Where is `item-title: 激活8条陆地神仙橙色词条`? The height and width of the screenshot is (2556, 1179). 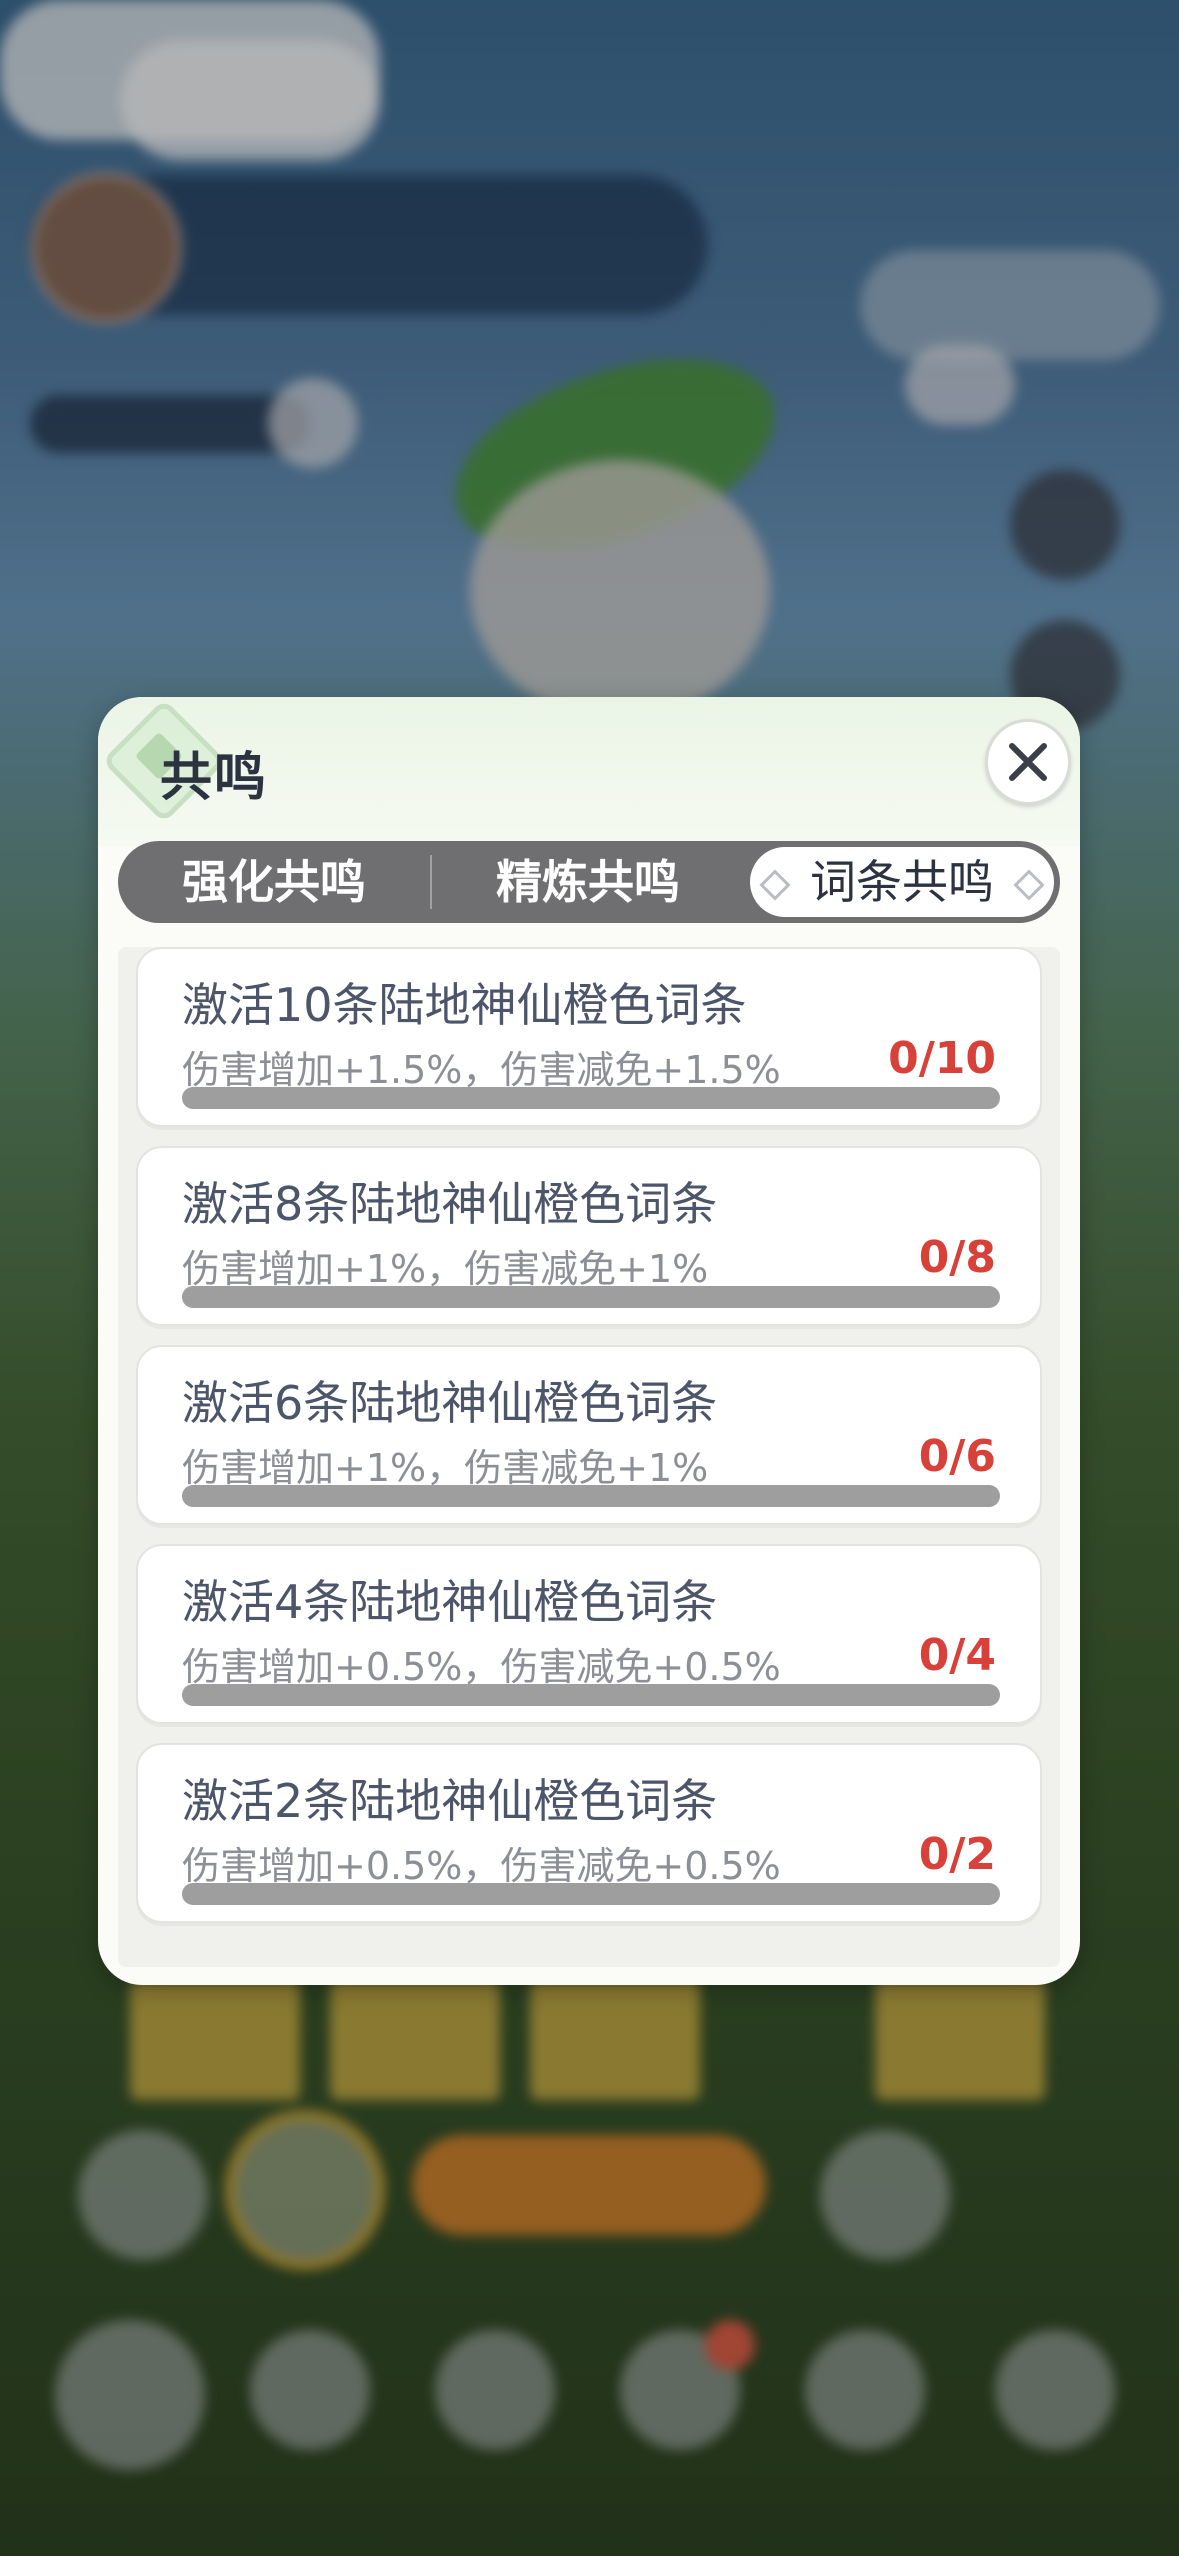
item-title: 激活8条陆地神仙橙色词条 is located at coordinates (450, 1204).